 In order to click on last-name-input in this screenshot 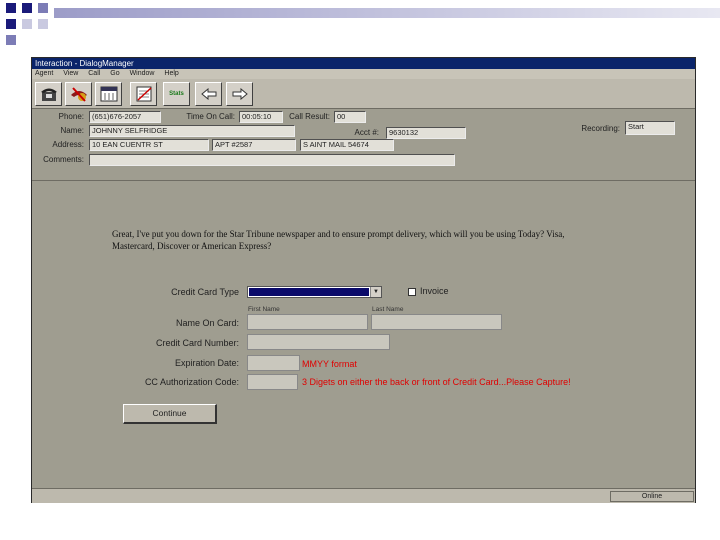, I will do `click(436, 322)`.